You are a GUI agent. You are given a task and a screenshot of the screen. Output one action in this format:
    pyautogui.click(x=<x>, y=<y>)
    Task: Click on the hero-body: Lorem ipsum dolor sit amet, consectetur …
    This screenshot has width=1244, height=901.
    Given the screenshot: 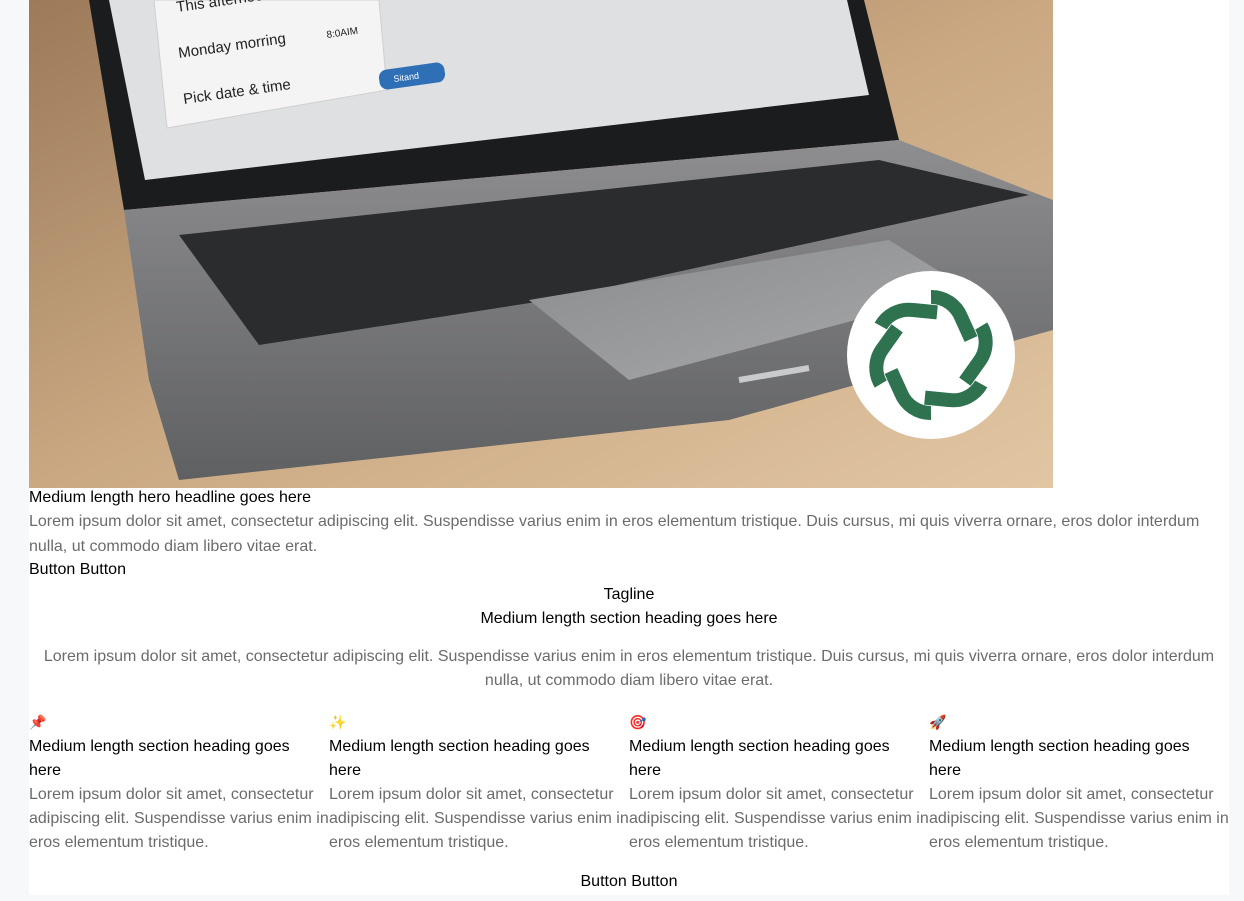 What is the action you would take?
    pyautogui.click(x=614, y=534)
    